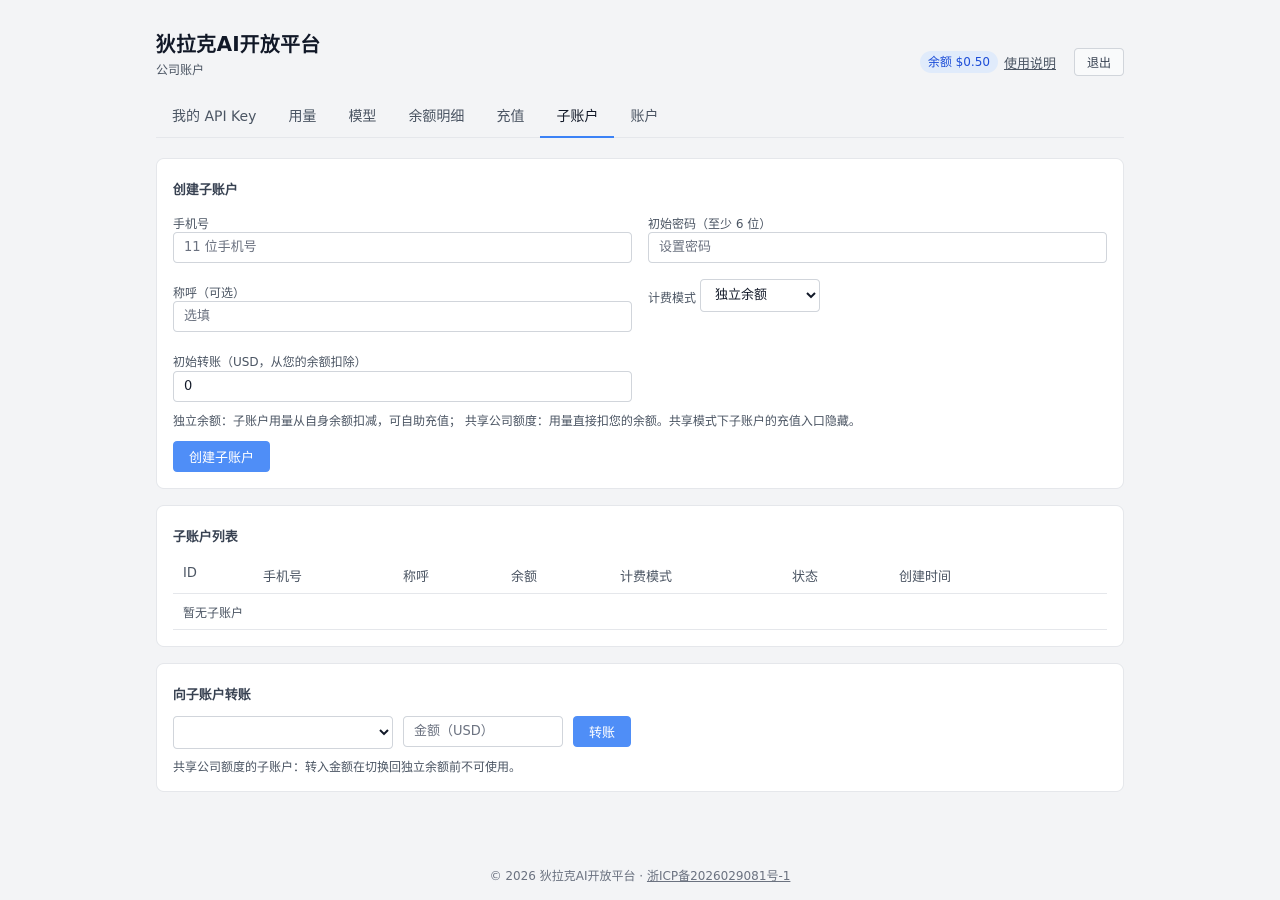  Describe the element at coordinates (270, 362) in the screenshot. I see `initial-transfer-label: 初始转账（USD，从您的余额扣除）` at that location.